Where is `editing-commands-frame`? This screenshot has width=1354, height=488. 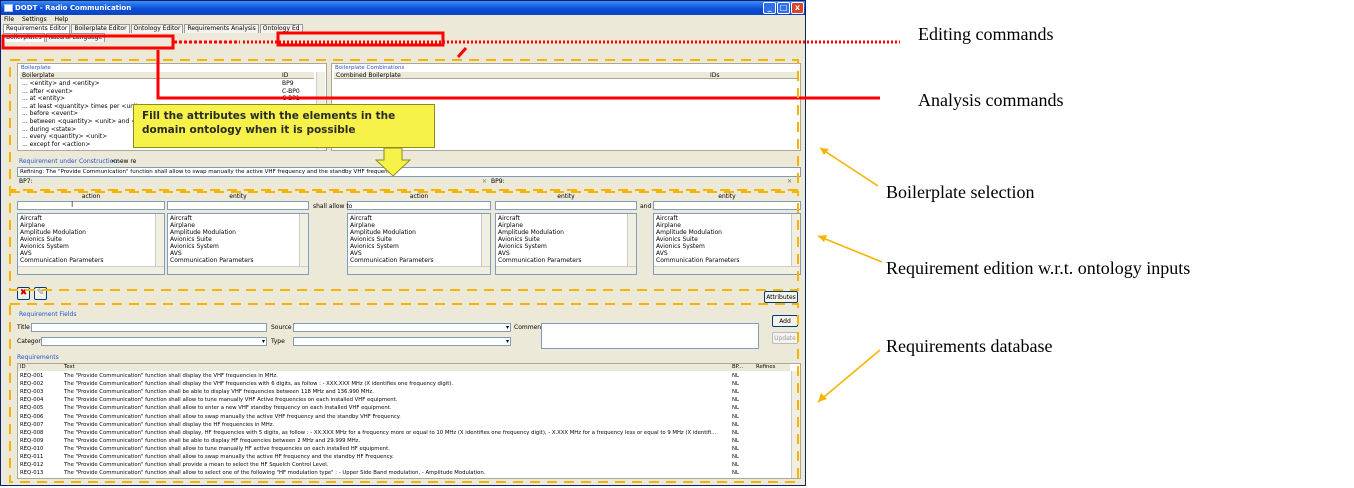 editing-commands-frame is located at coordinates (88, 42).